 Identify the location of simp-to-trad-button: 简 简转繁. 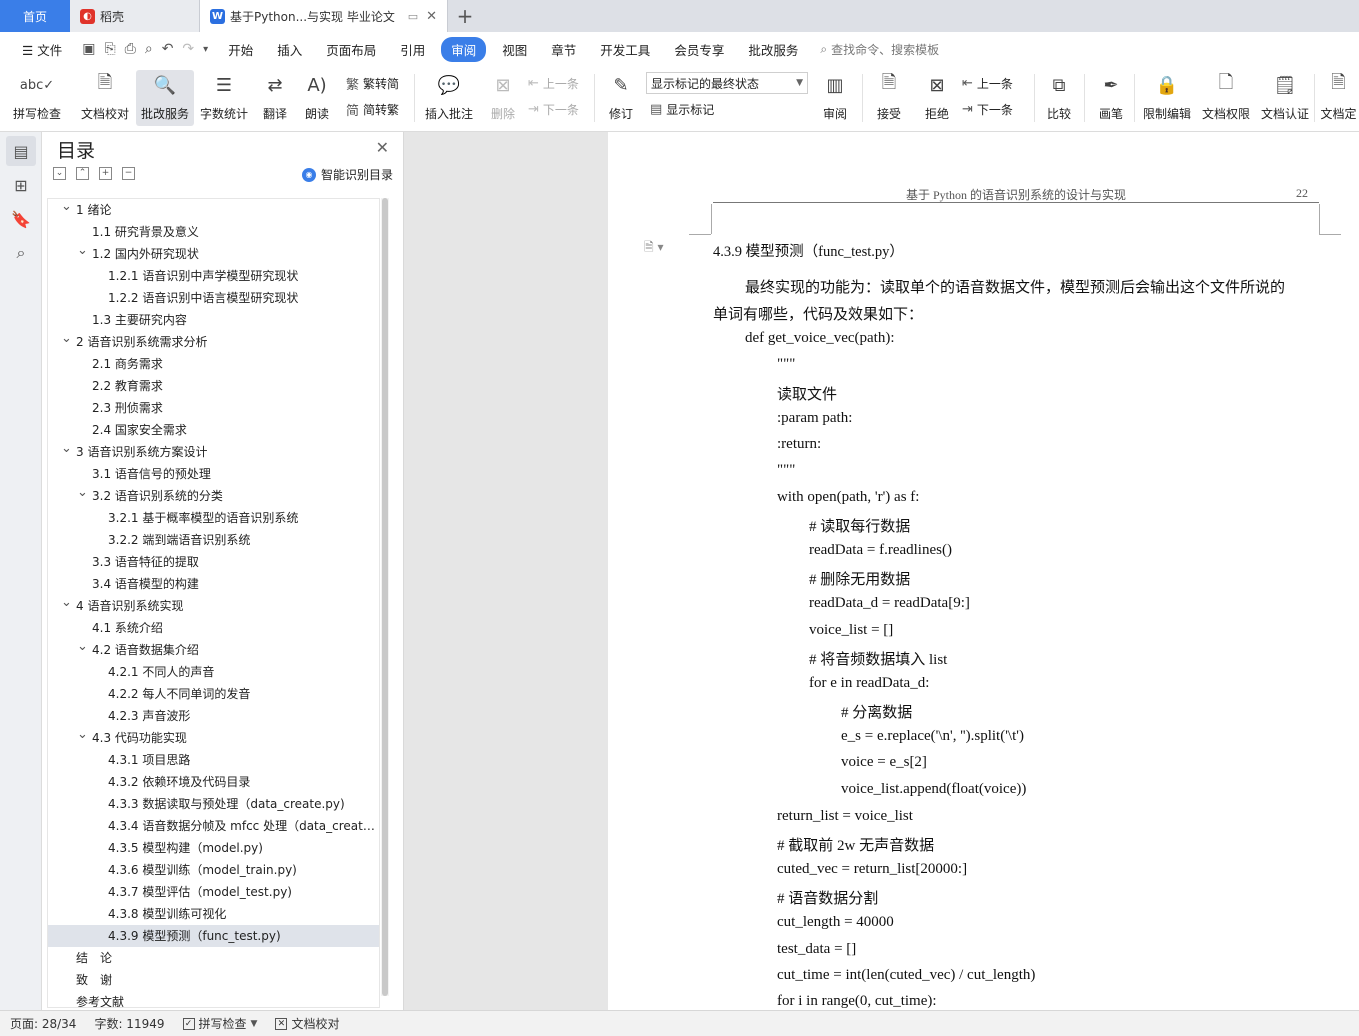
(372, 109).